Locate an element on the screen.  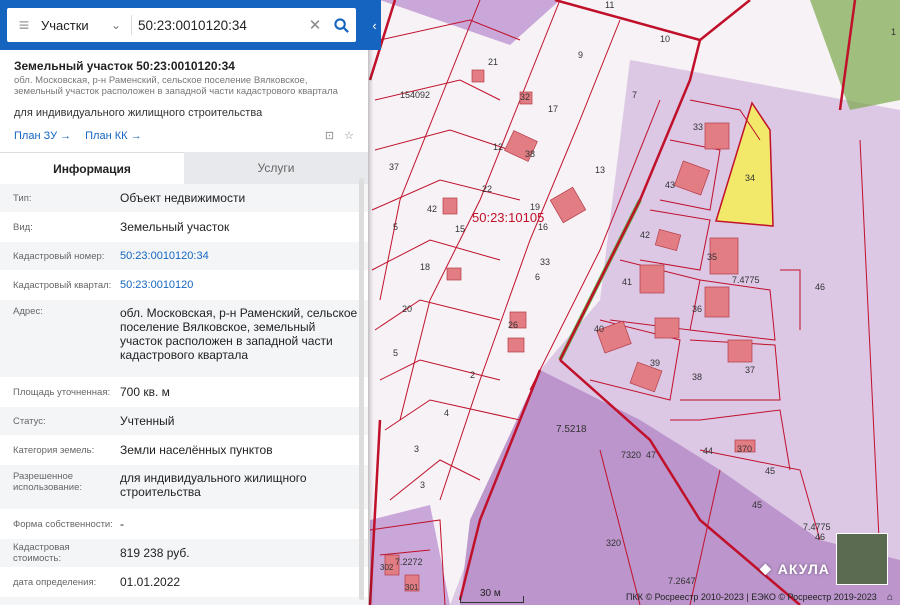
map-label: 7 is located at coordinates (634, 95).